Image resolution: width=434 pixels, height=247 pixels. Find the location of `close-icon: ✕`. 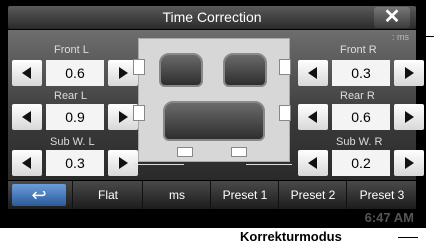

close-icon: ✕ is located at coordinates (392, 17).